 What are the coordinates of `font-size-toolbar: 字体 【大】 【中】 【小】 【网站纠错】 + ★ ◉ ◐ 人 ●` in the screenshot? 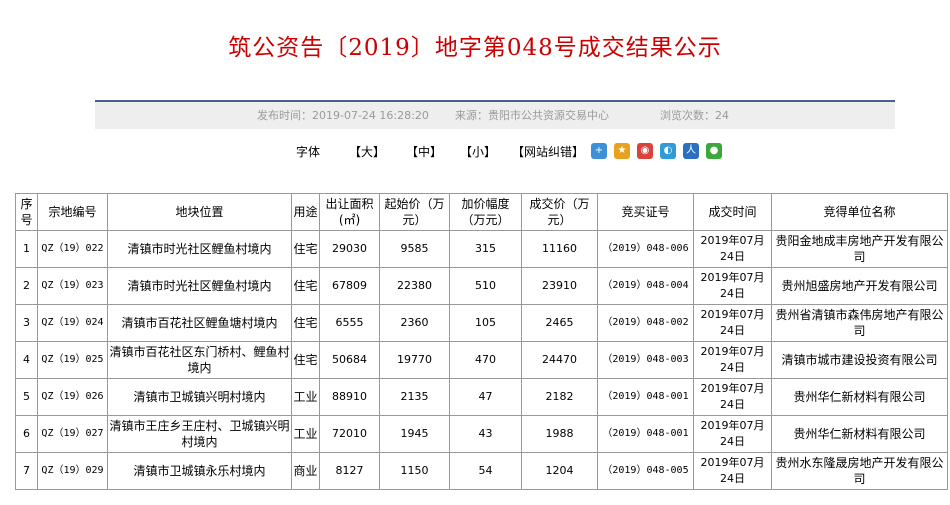 It's located at (475, 151).